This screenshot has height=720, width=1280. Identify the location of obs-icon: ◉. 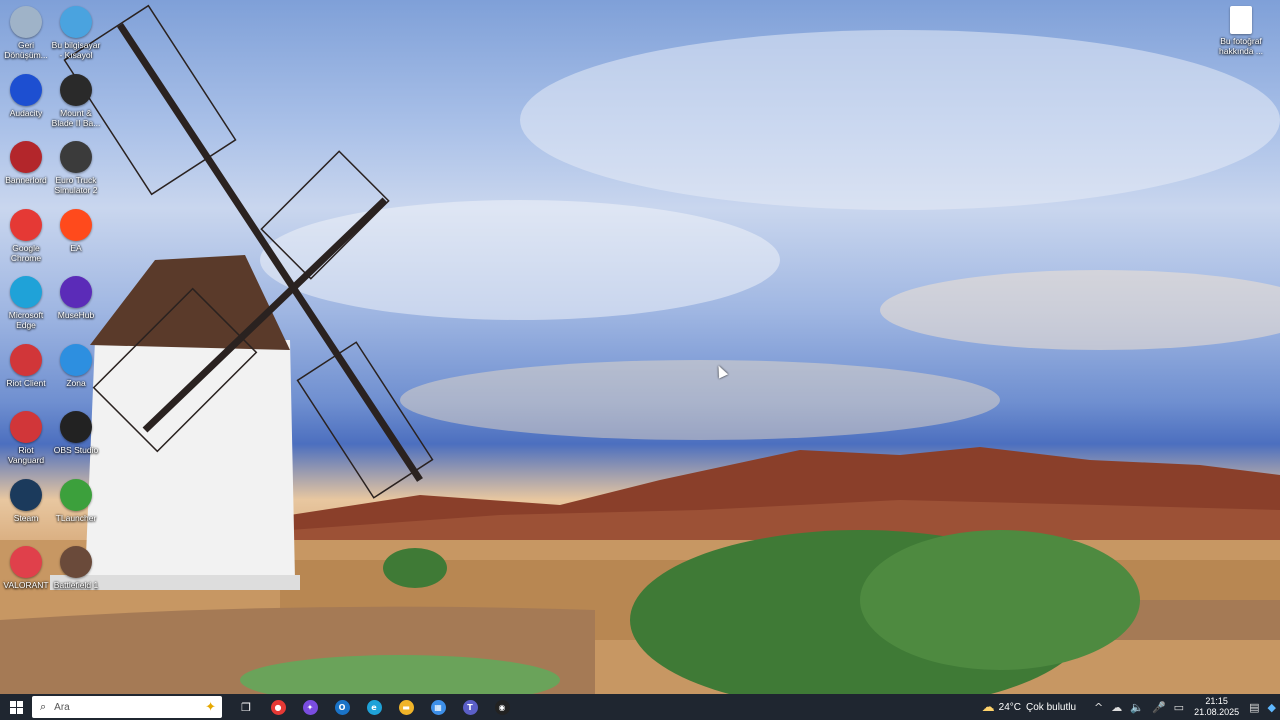
(502, 707).